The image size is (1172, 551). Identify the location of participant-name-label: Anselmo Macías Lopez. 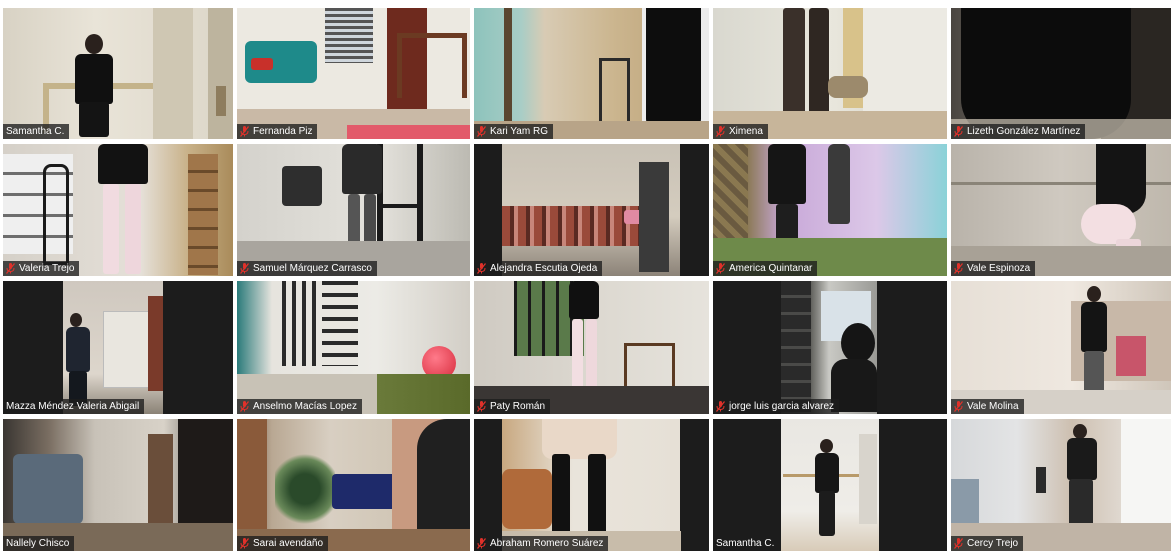
(299, 406).